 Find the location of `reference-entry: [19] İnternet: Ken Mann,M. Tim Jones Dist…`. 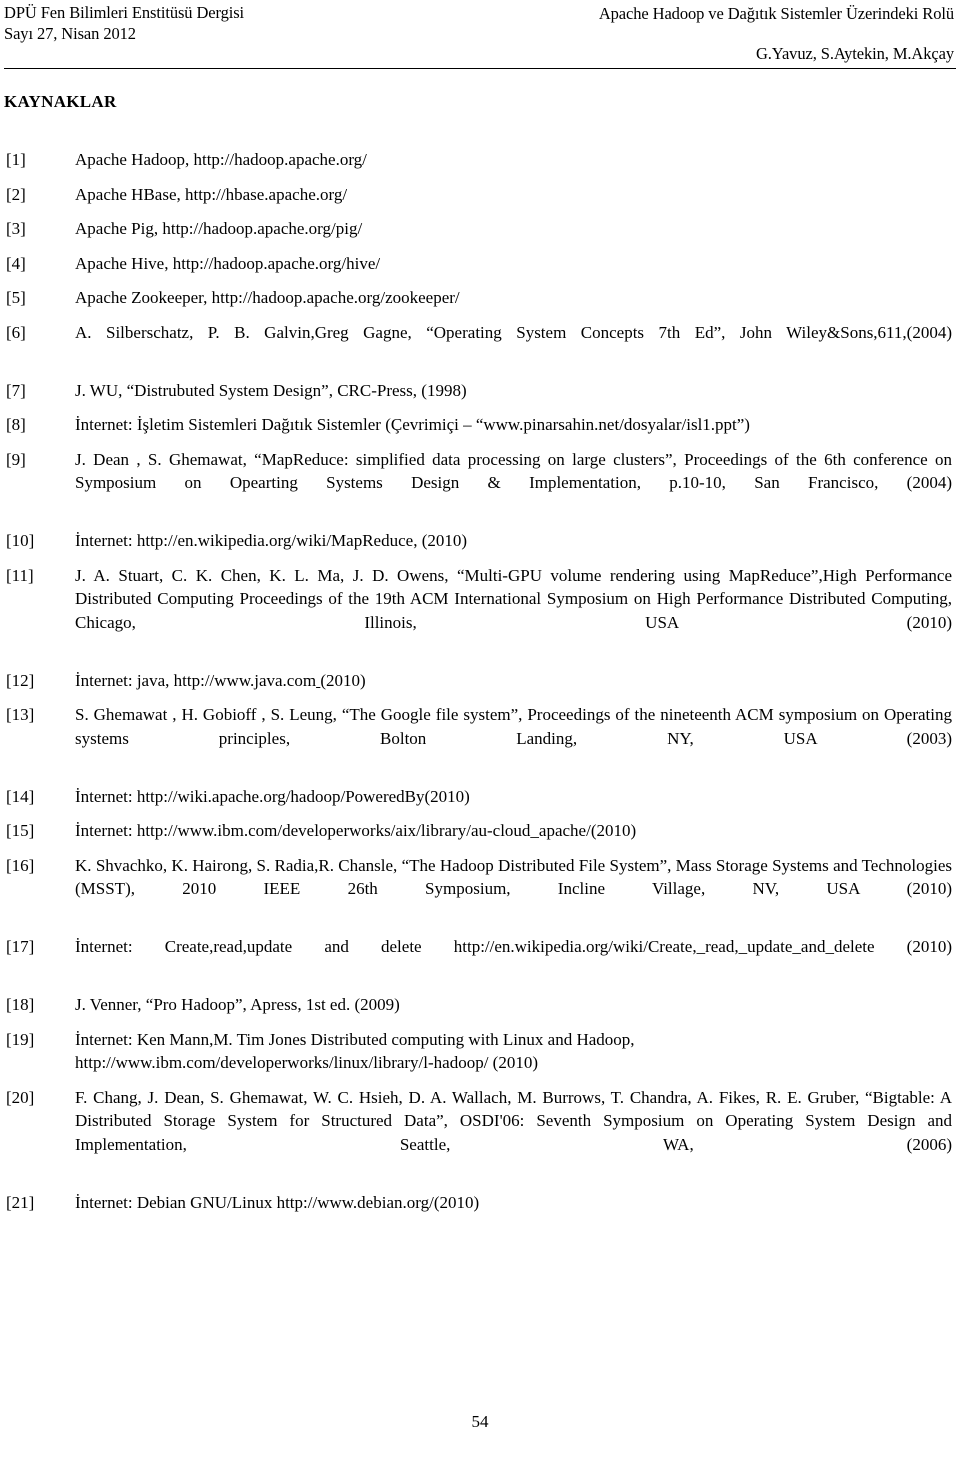

reference-entry: [19] İnternet: Ken Mann,M. Tim Jones Dist… is located at coordinates (480, 1051).